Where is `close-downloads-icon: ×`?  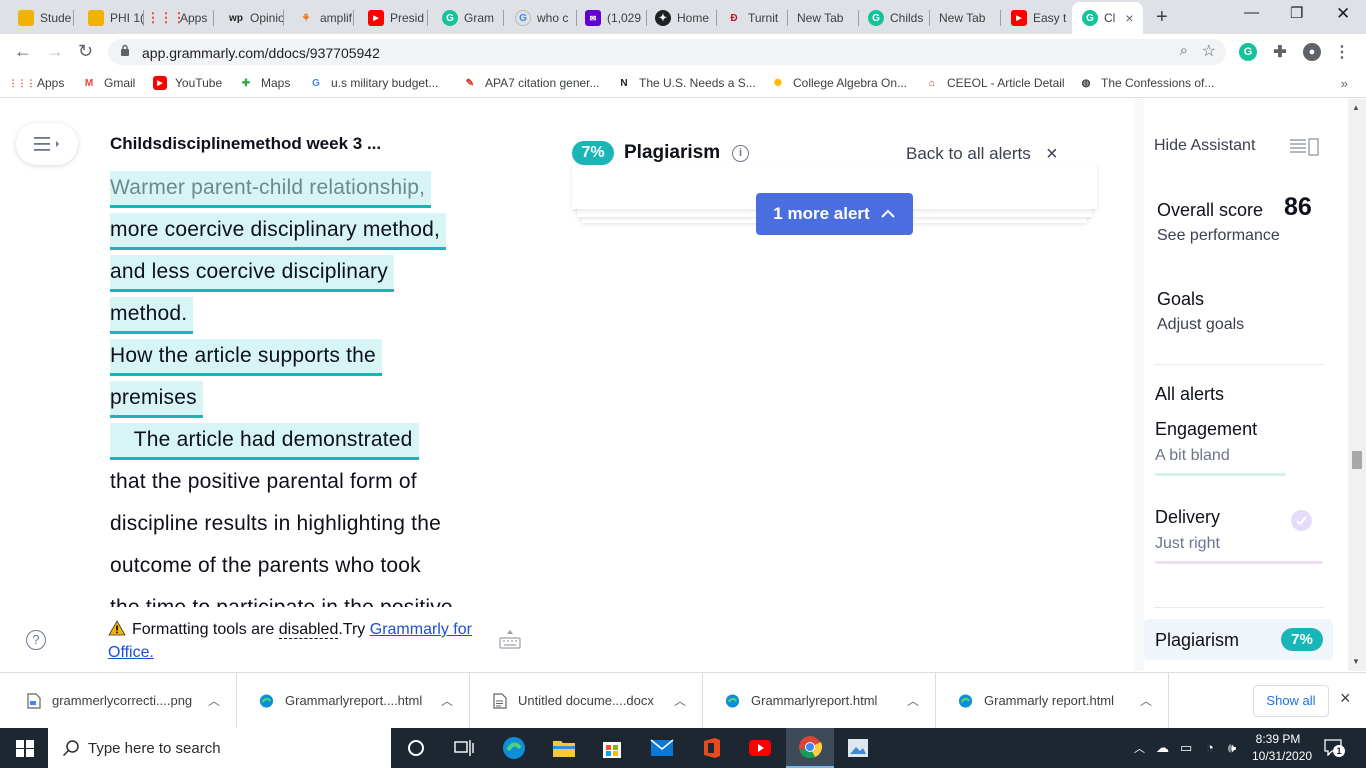
close-downloads-icon: × is located at coordinates (1345, 698).